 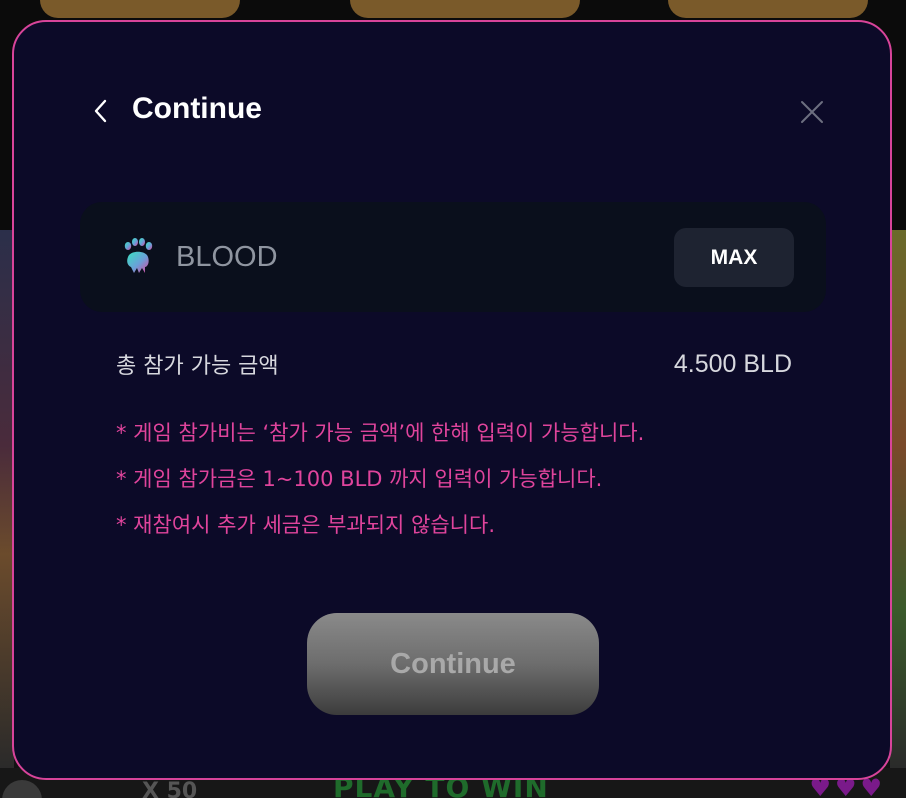 What do you see at coordinates (305, 525) in the screenshot?
I see `notice-item: * 재참여시 추가 세금은 부과되지 않습니다.` at bounding box center [305, 525].